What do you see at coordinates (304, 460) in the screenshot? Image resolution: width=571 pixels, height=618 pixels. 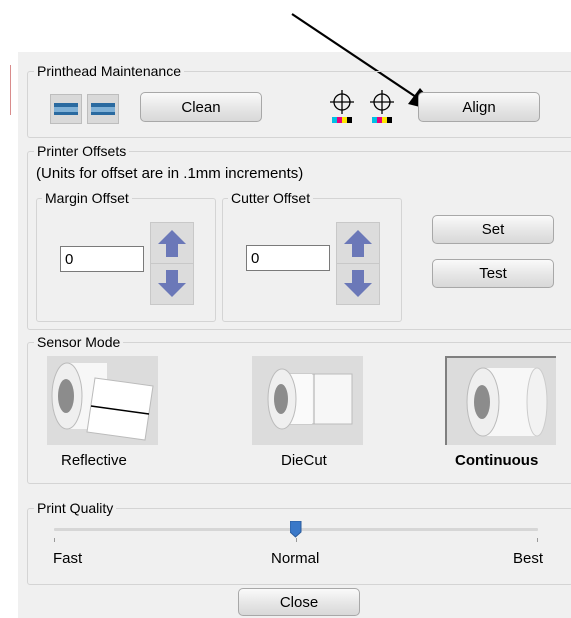 I see `diecut-label: DieCut` at bounding box center [304, 460].